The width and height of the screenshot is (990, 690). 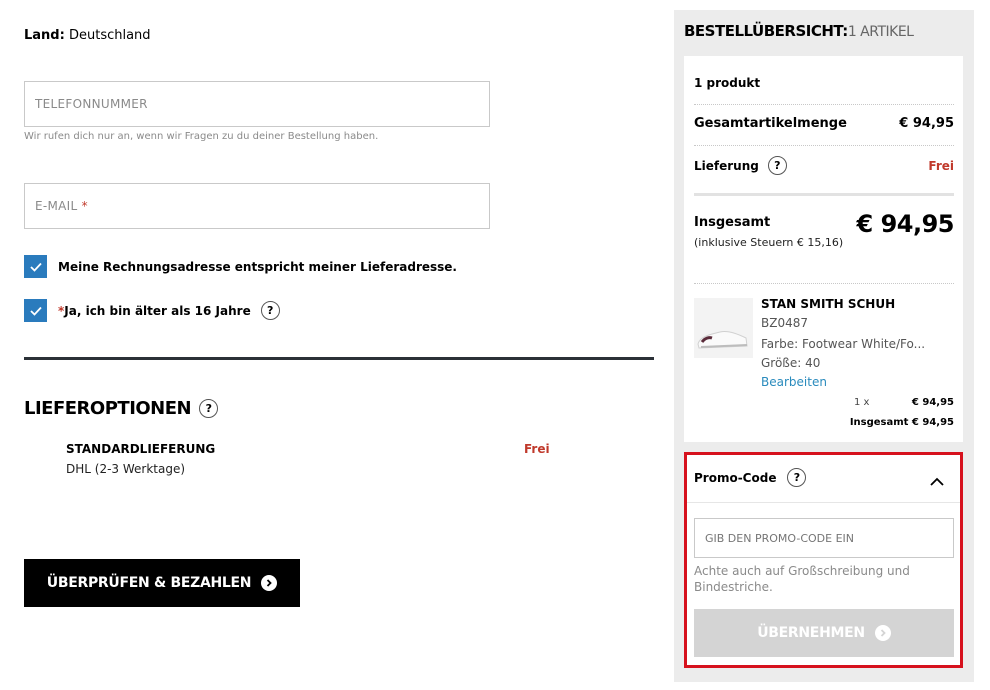 What do you see at coordinates (727, 83) in the screenshot?
I see `products-count: 1 produkt` at bounding box center [727, 83].